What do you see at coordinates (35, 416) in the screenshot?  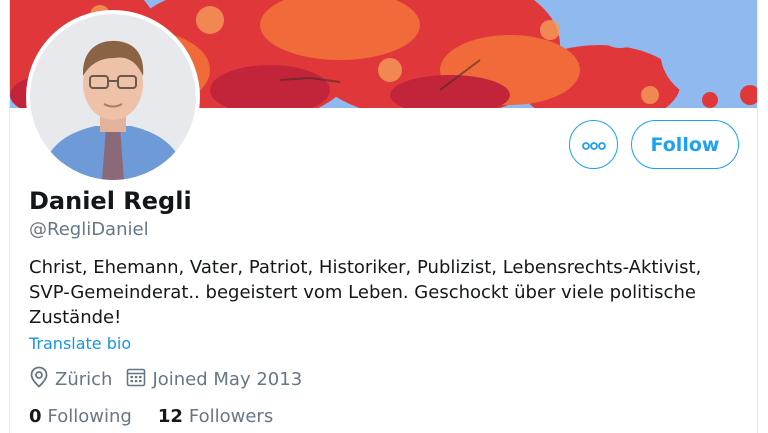 I see `following-count: 0` at bounding box center [35, 416].